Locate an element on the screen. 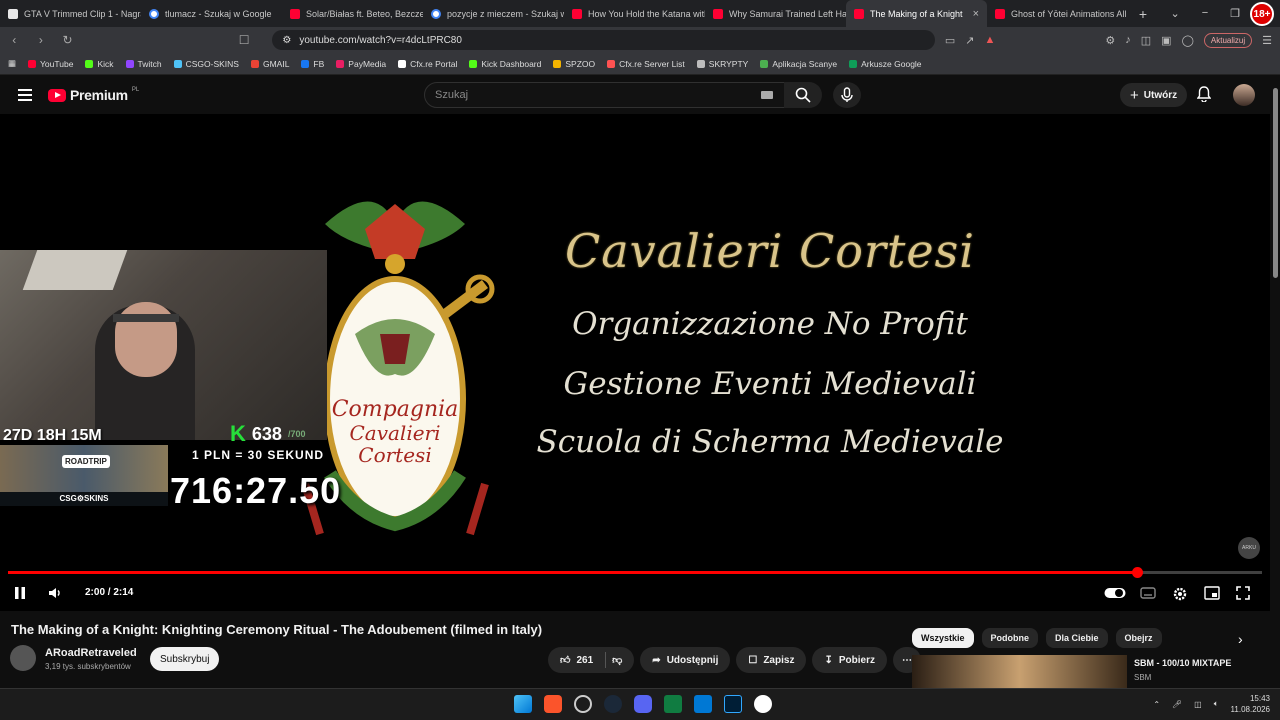 The width and height of the screenshot is (1280, 720). site-info-icon: ⚙ is located at coordinates (286, 40).